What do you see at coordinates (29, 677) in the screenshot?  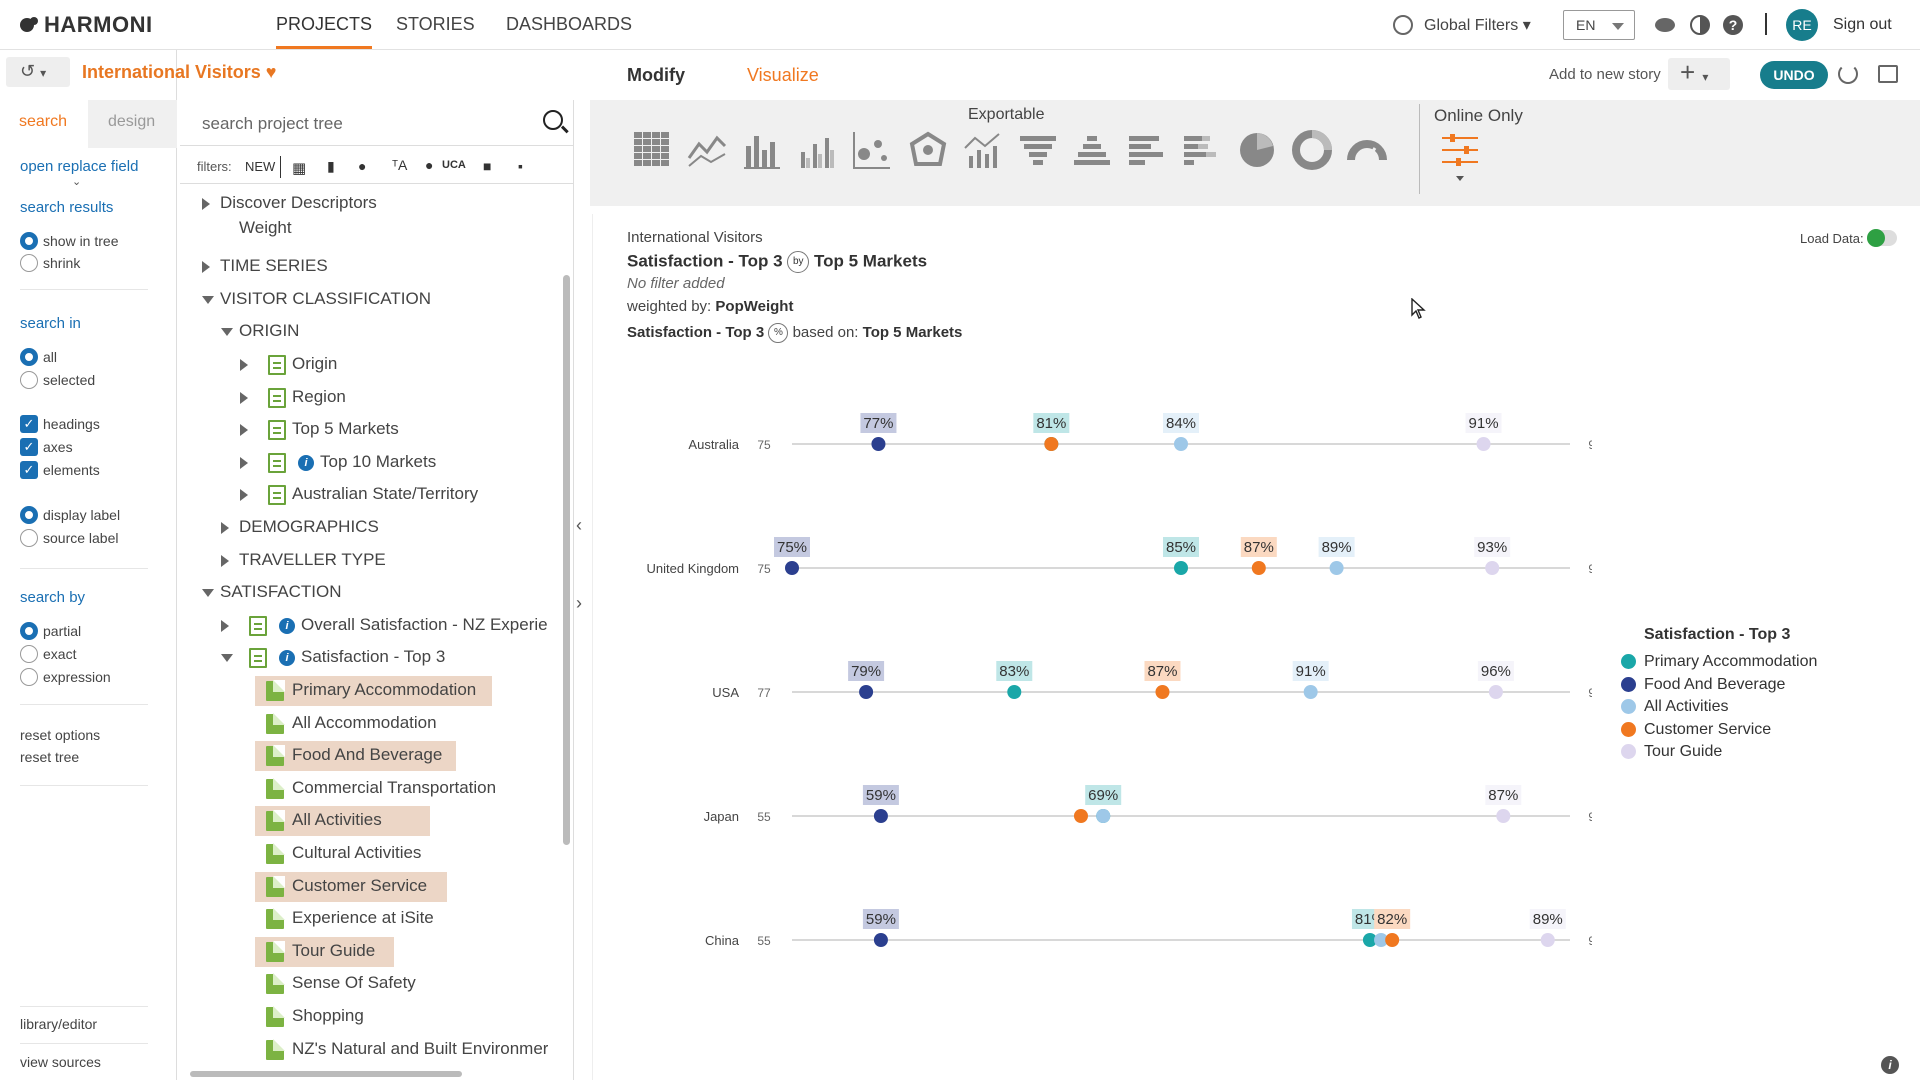 I see `radio-expression` at bounding box center [29, 677].